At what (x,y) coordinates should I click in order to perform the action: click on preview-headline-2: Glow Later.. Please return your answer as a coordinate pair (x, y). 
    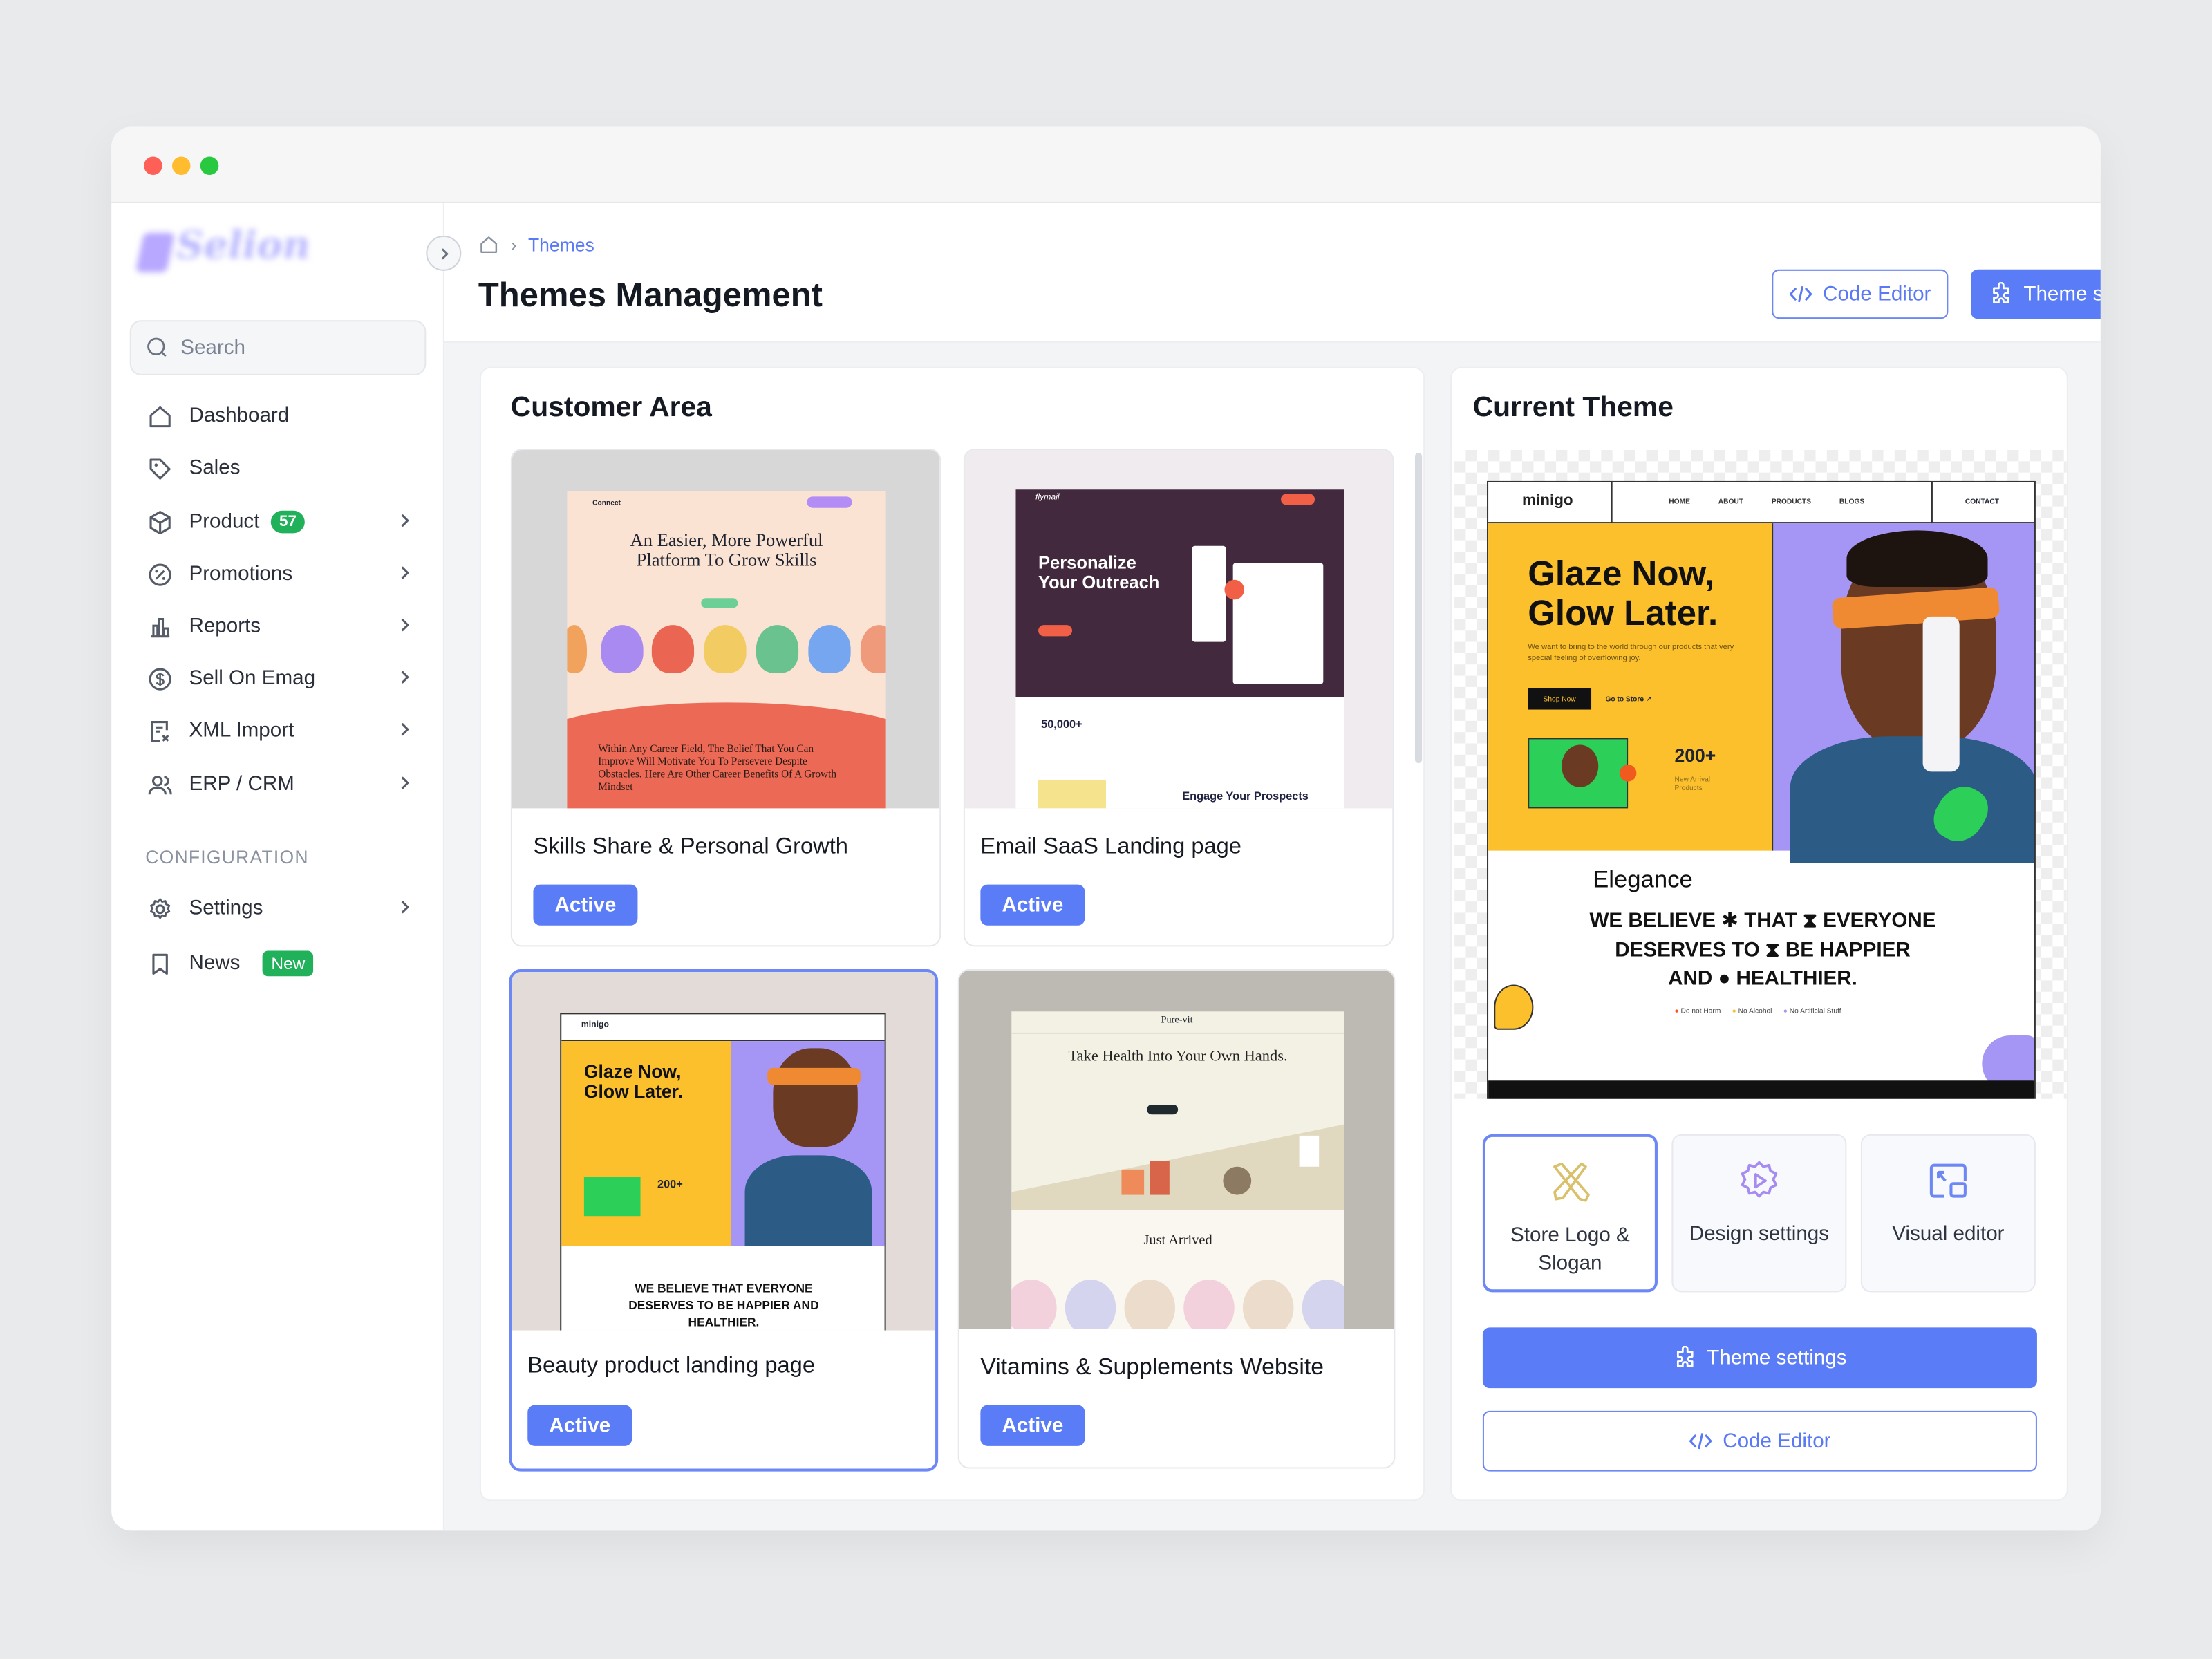
    Looking at the image, I should click on (1623, 614).